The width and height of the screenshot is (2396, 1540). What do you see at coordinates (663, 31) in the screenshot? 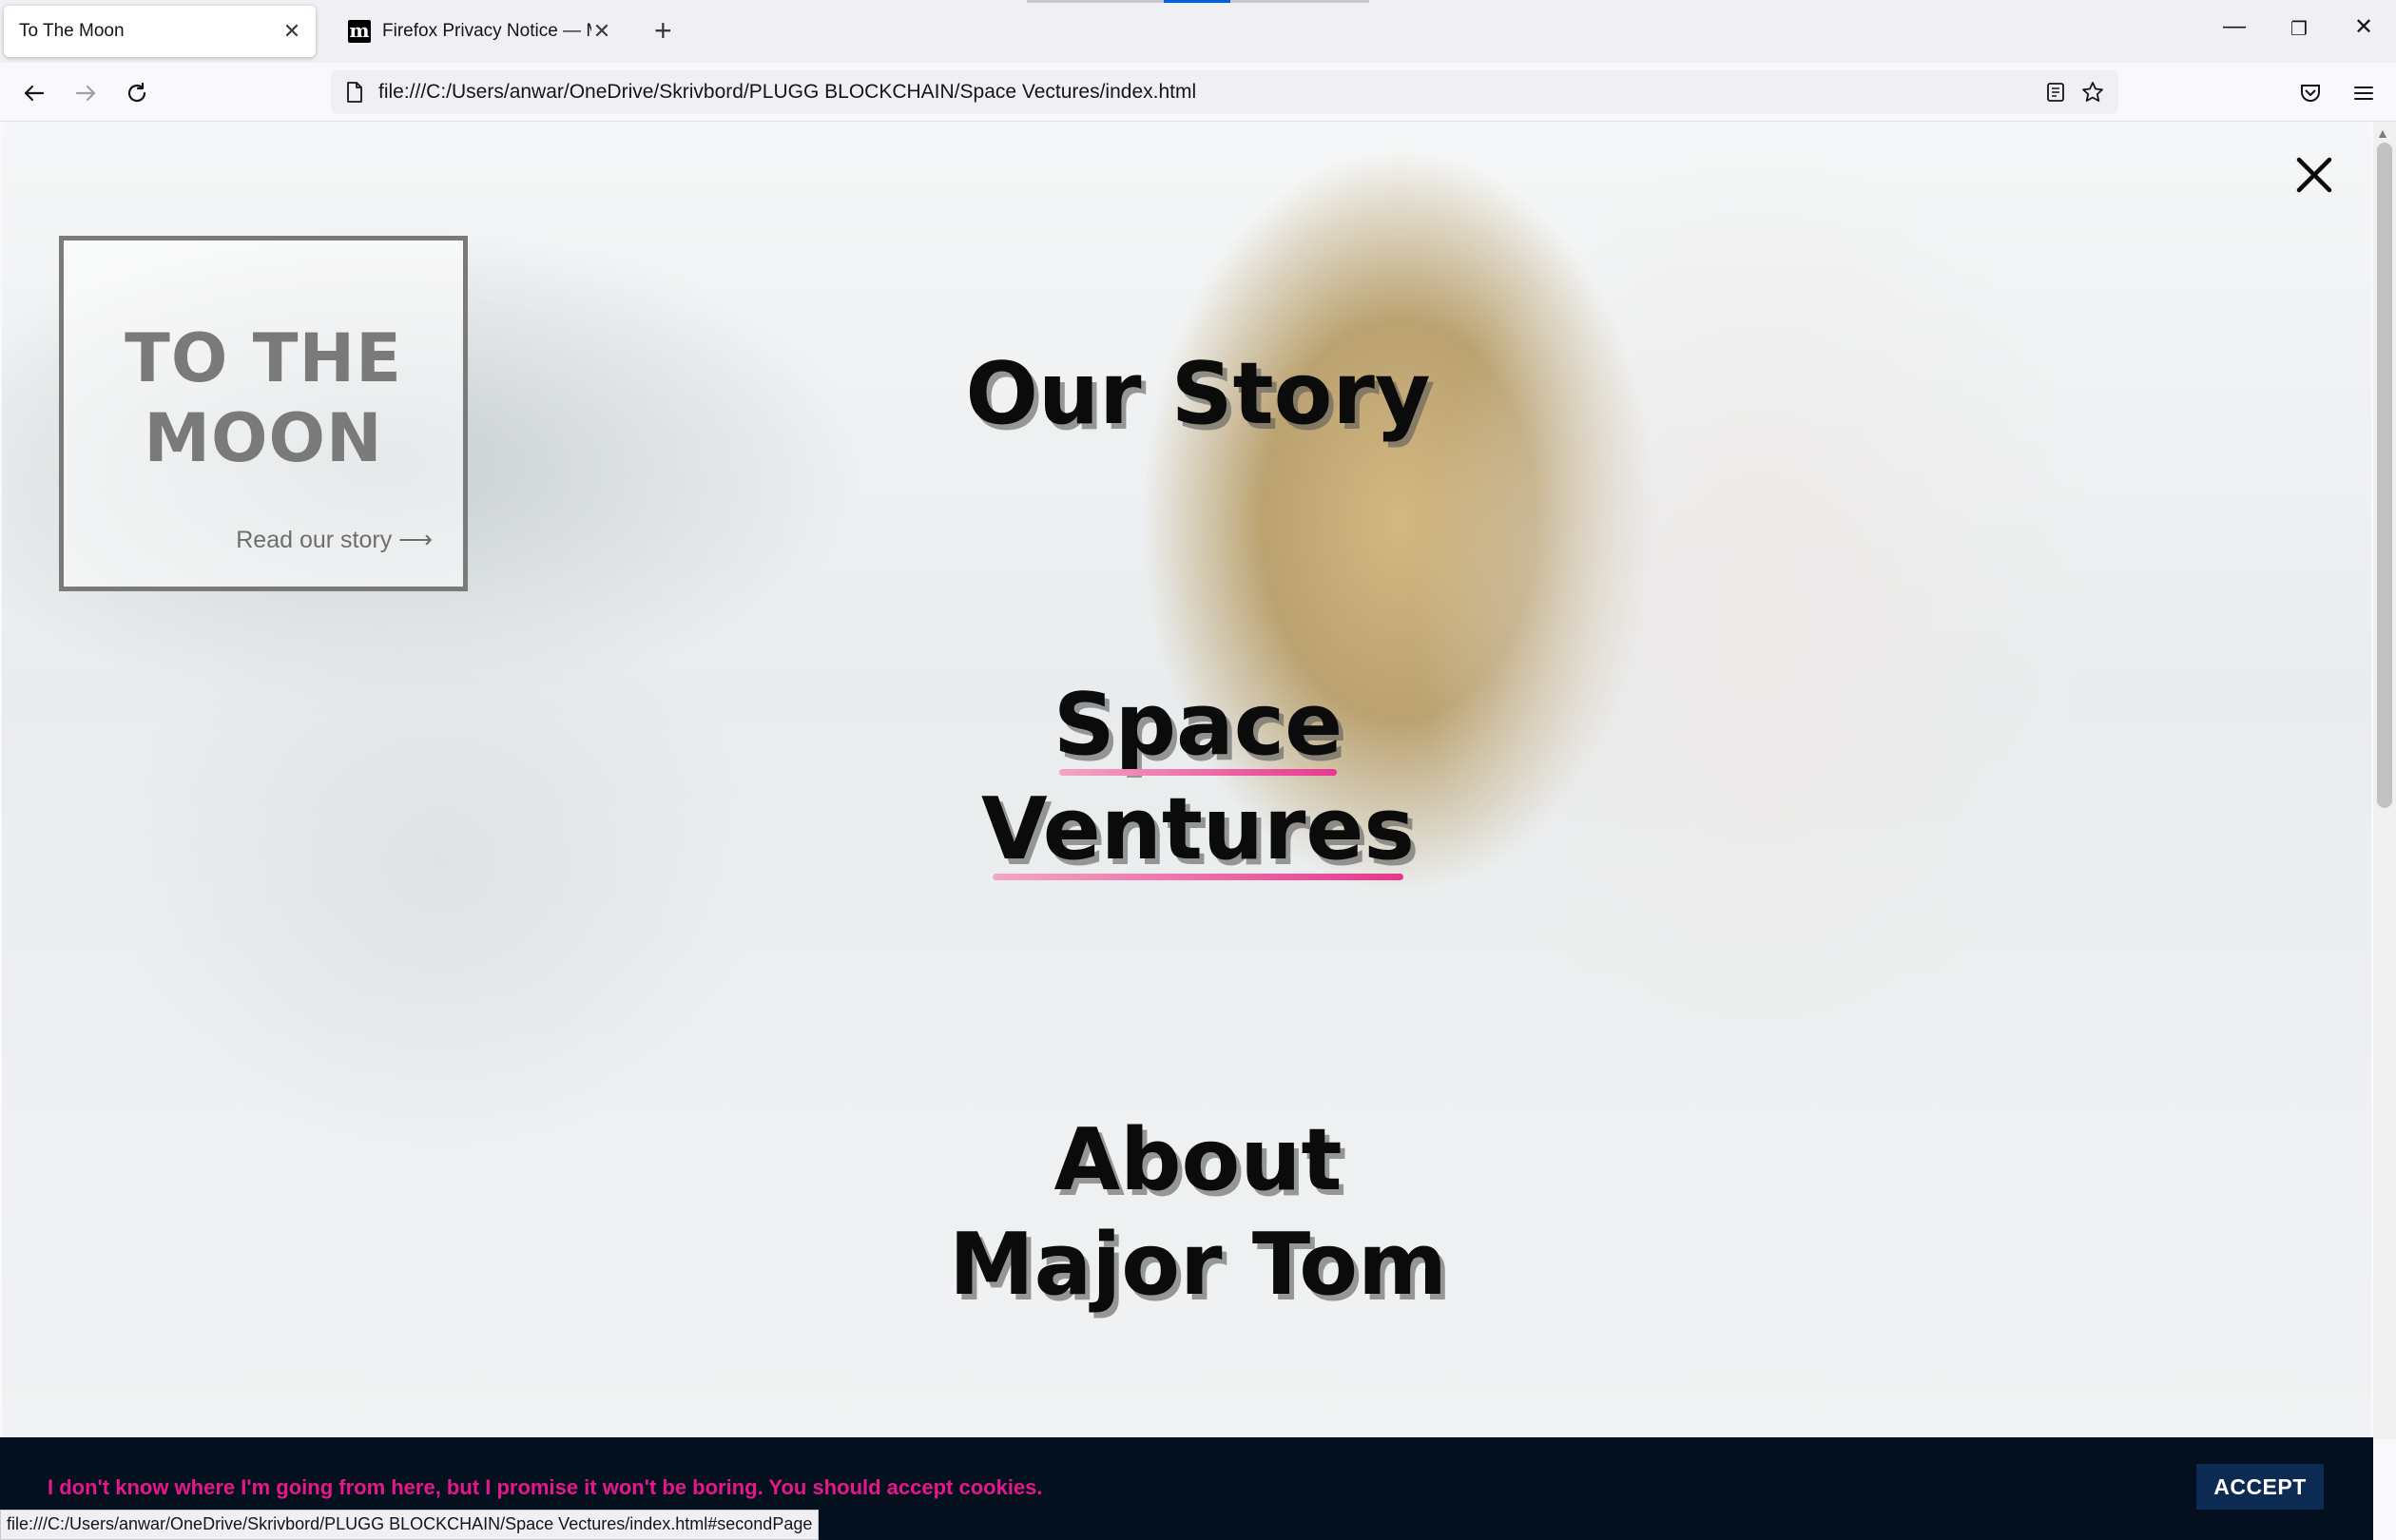
I see `new-tab-plus-icon: +` at bounding box center [663, 31].